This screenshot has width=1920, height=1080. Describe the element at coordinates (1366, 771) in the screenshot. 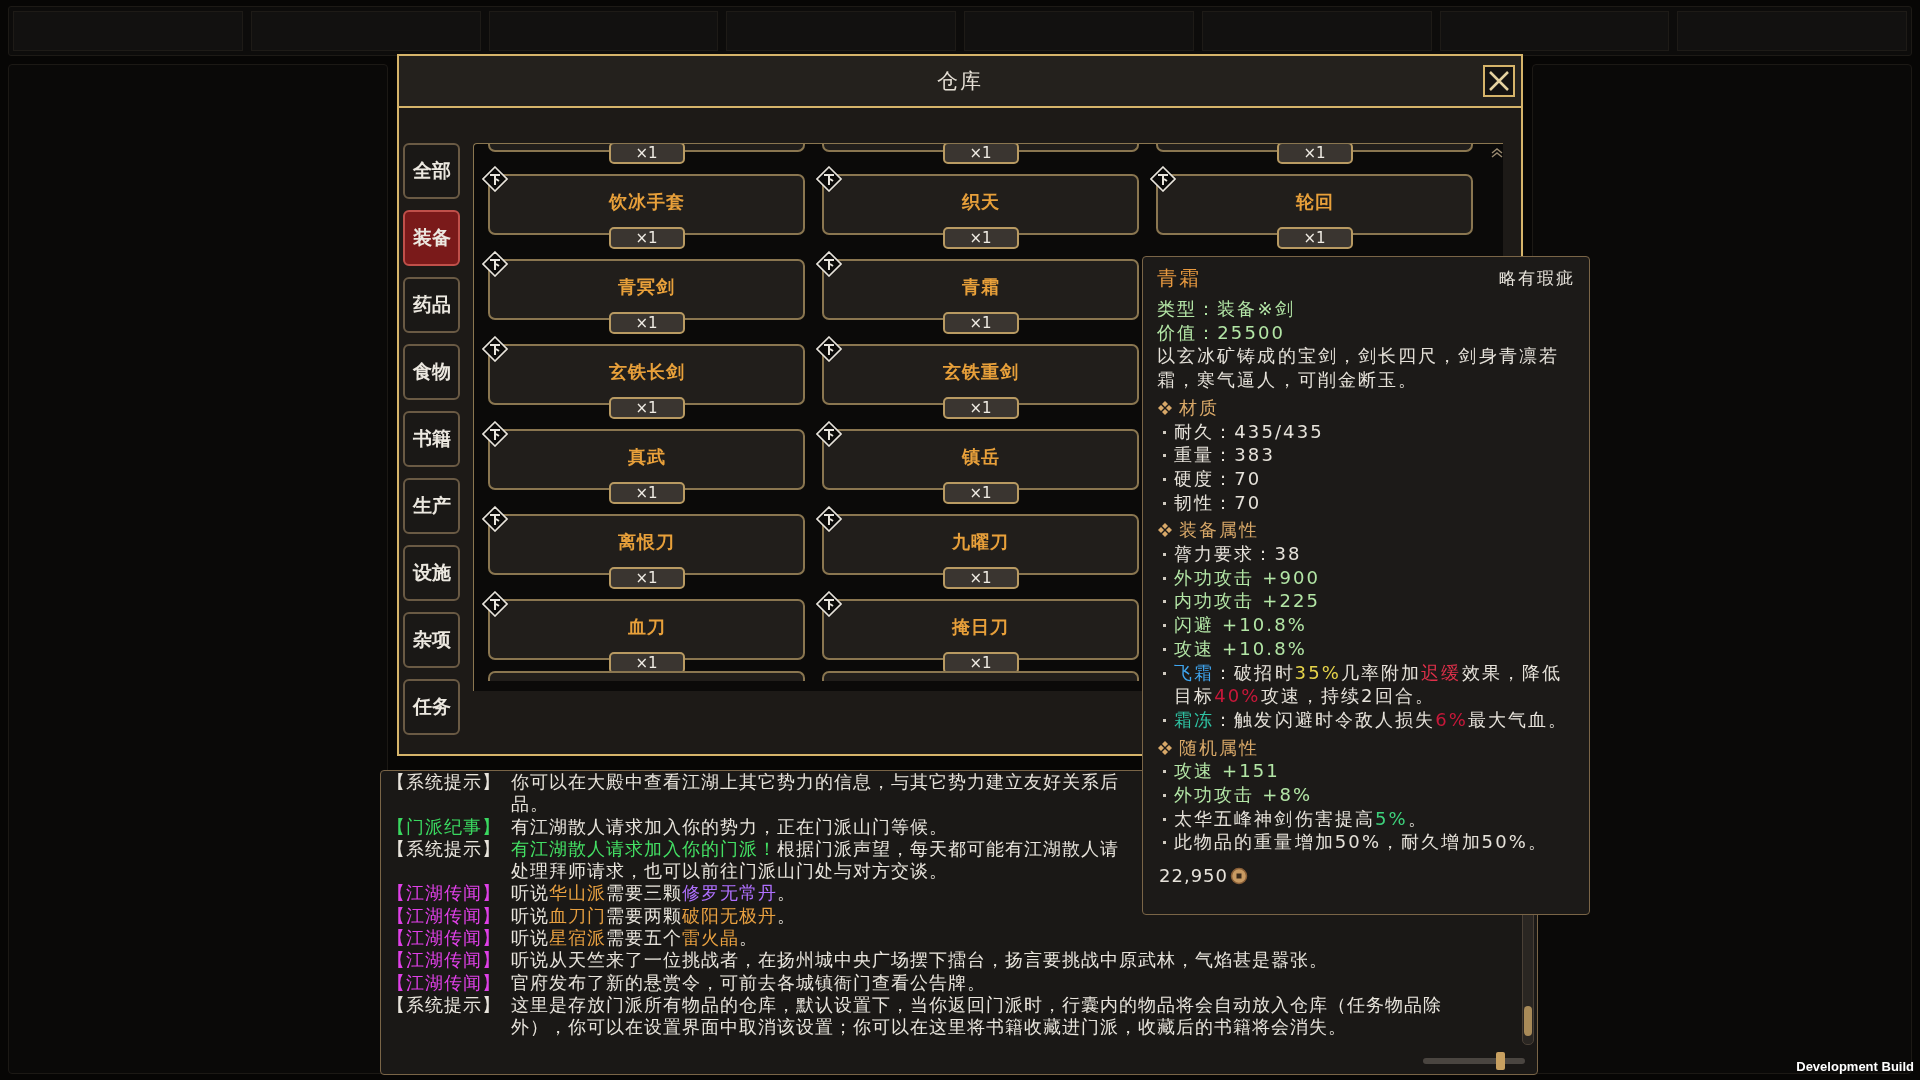

I see `attribute-line: 攻速 +151` at that location.